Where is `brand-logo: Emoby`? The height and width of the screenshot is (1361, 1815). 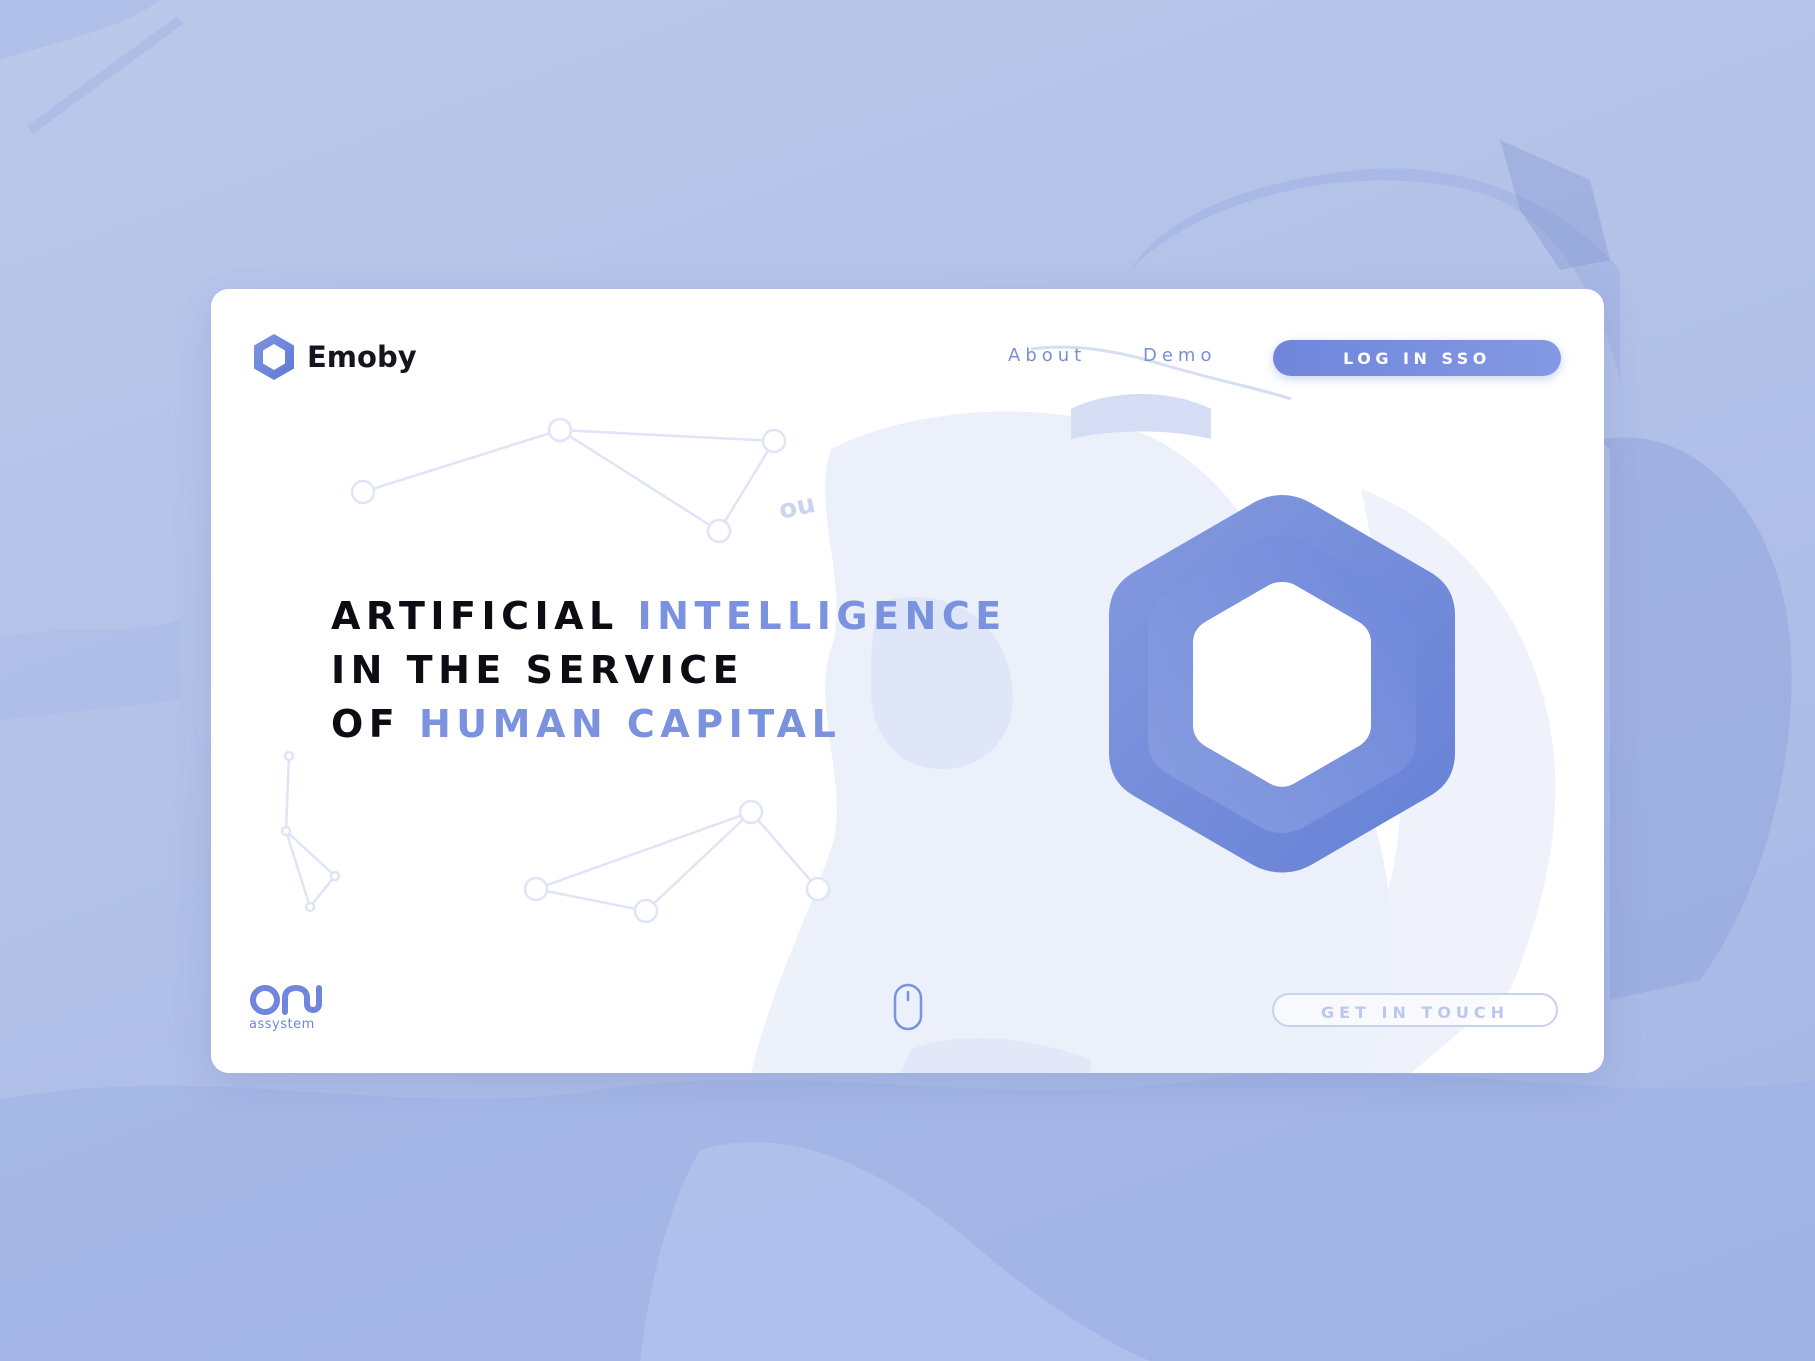 brand-logo: Emoby is located at coordinates (334, 357).